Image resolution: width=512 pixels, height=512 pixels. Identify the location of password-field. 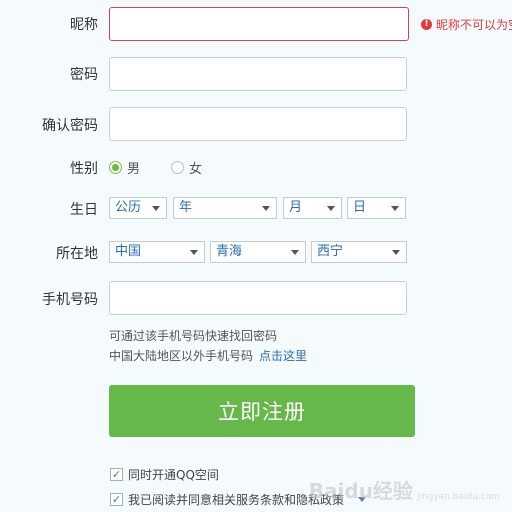
(258, 74).